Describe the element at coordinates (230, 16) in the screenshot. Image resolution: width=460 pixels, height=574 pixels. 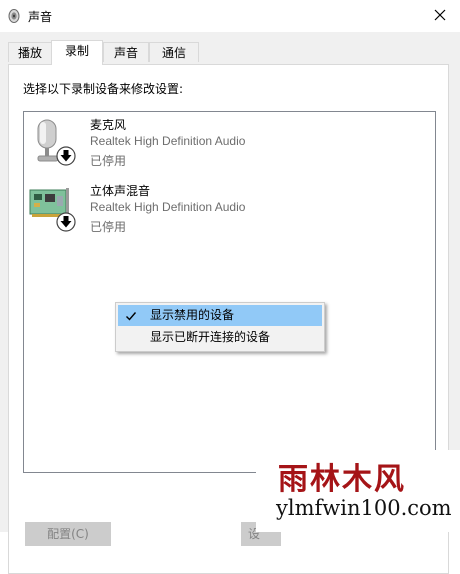
I see `title-bar: 声音` at that location.